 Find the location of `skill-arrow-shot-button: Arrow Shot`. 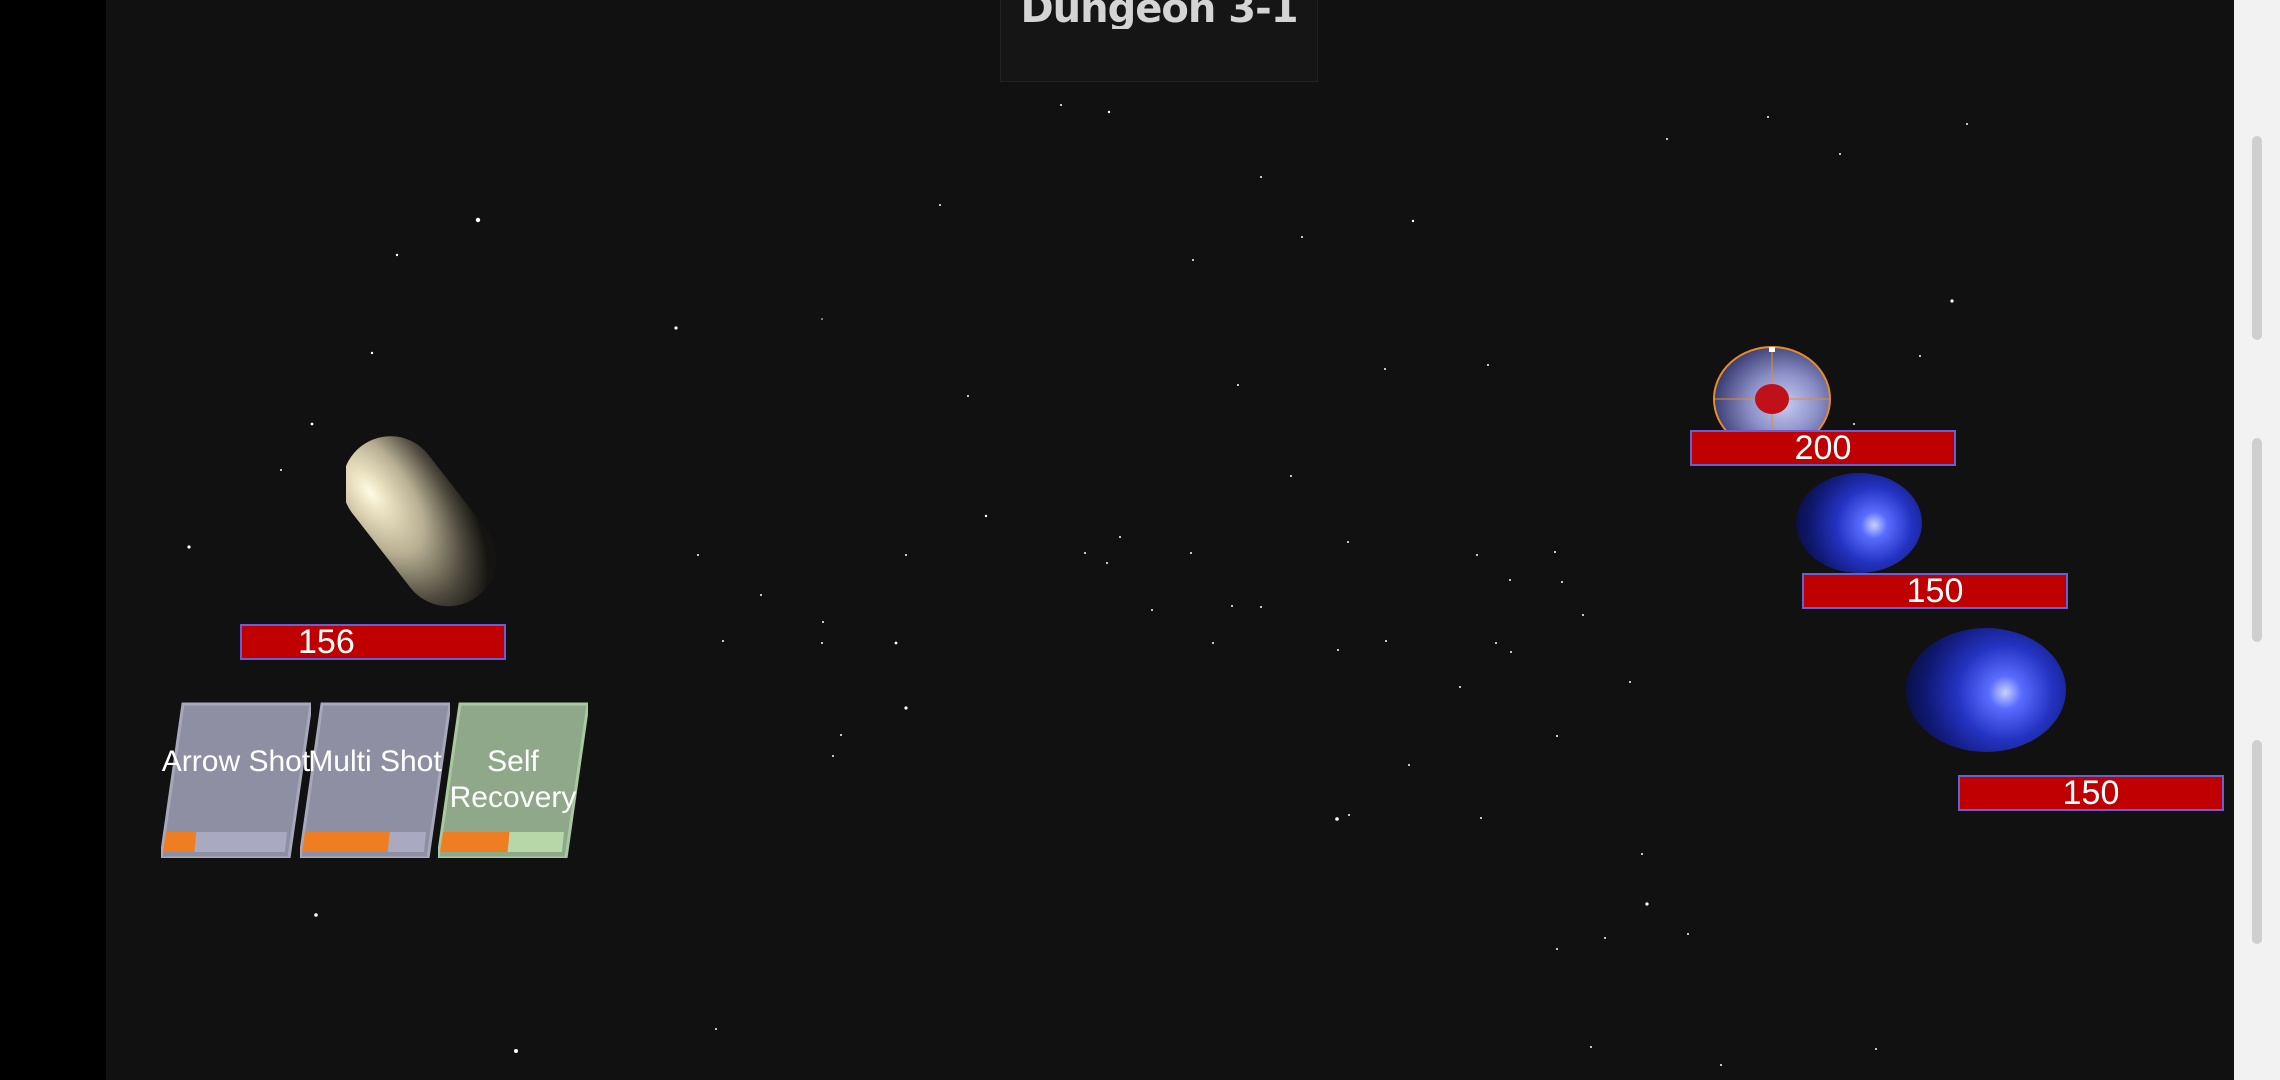

skill-arrow-shot-button: Arrow Shot is located at coordinates (236, 780).